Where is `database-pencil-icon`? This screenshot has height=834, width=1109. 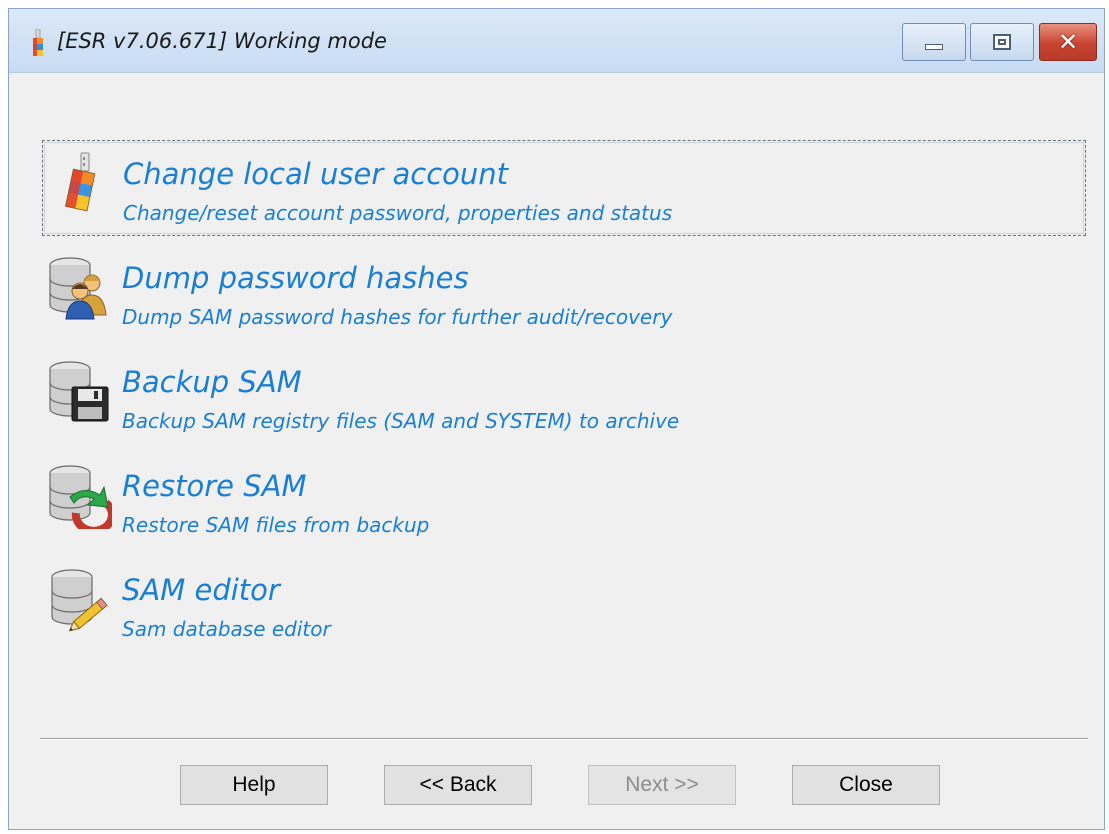 database-pencil-icon is located at coordinates (79, 600).